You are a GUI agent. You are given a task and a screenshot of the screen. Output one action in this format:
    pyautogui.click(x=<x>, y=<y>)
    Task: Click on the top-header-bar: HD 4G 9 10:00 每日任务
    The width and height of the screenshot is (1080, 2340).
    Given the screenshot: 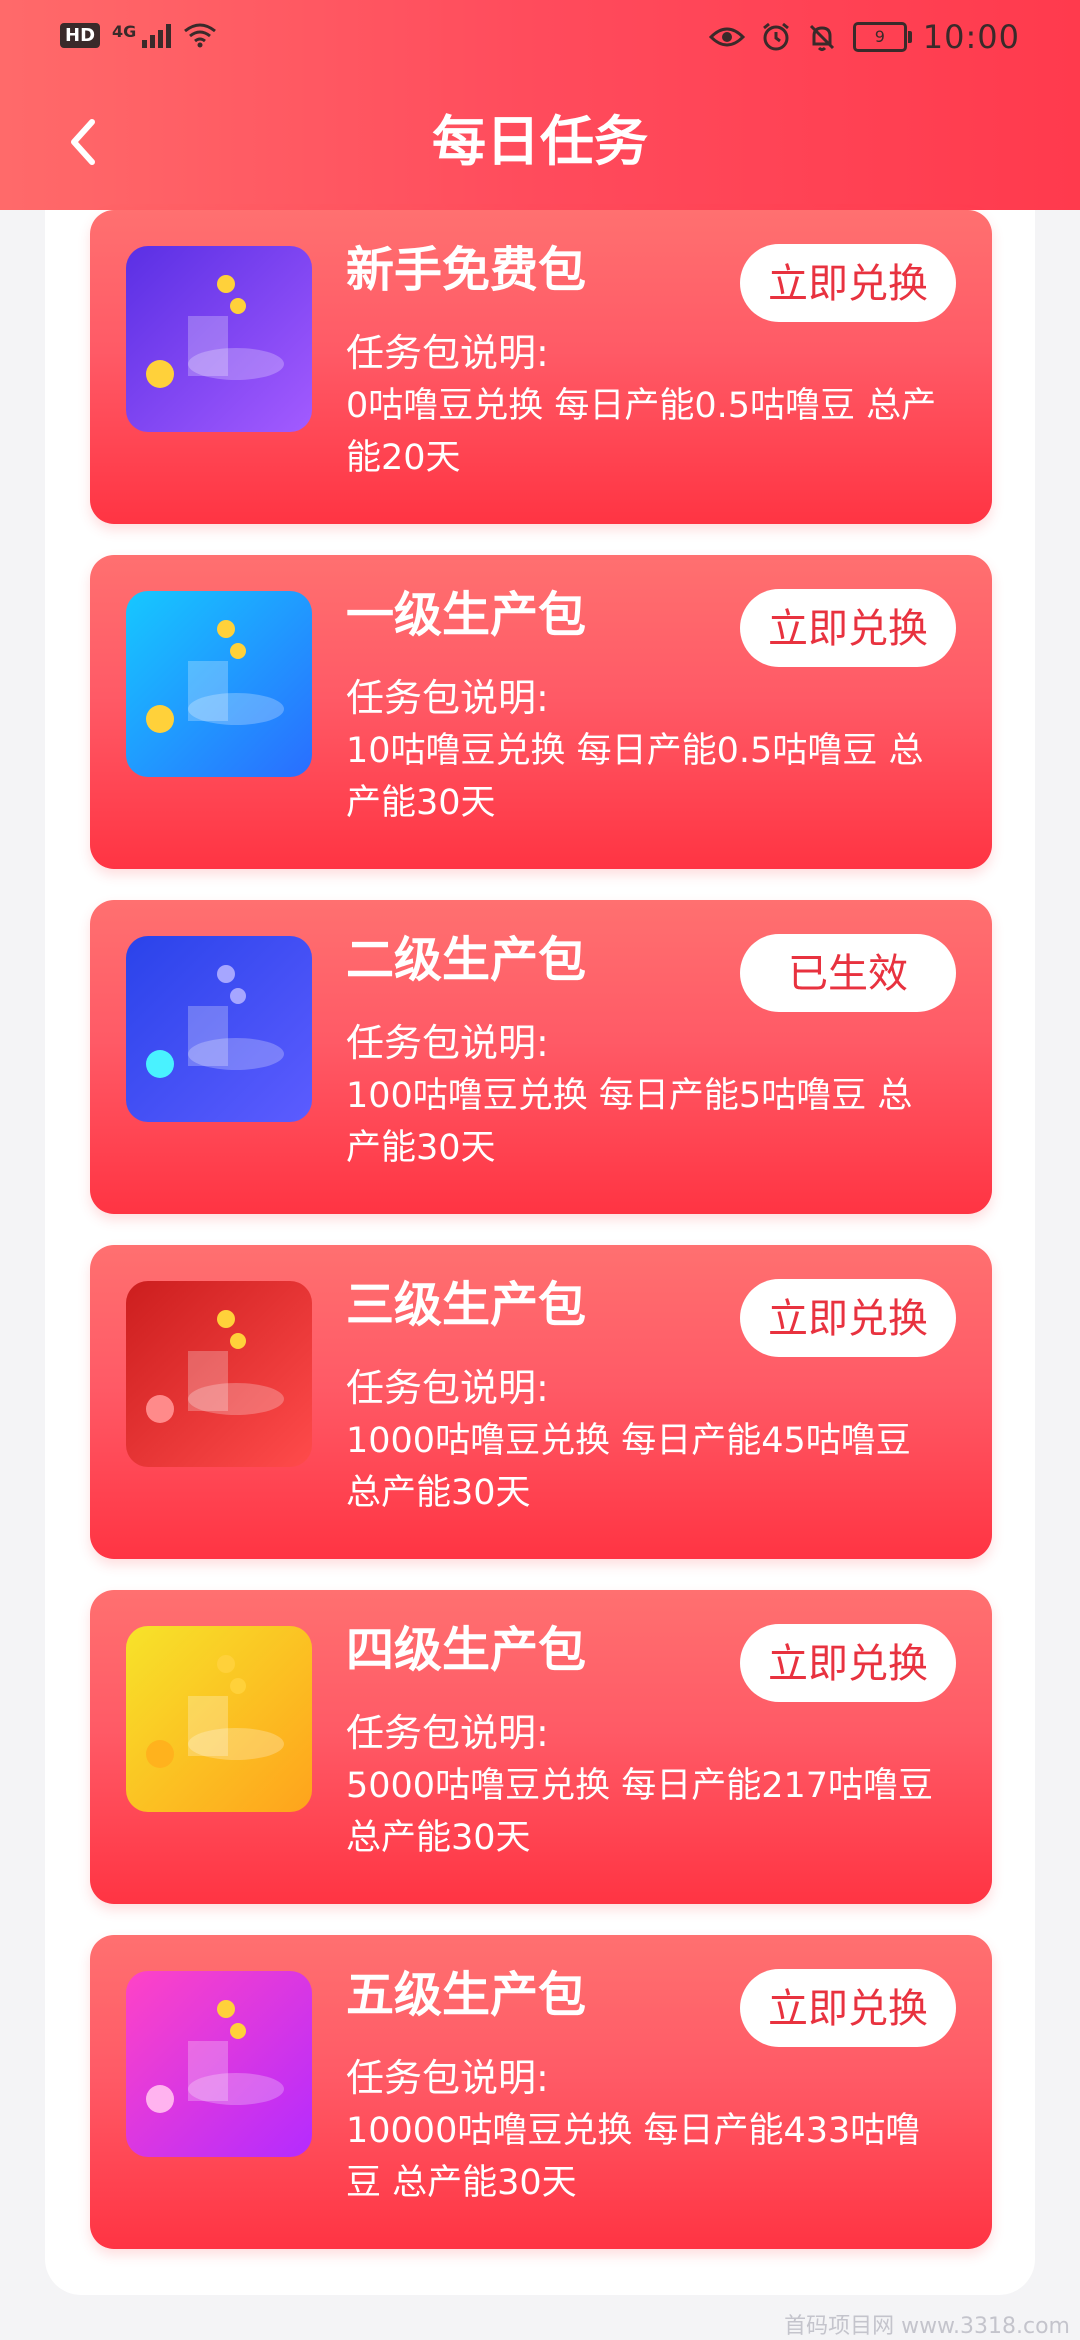 What is the action you would take?
    pyautogui.click(x=540, y=105)
    